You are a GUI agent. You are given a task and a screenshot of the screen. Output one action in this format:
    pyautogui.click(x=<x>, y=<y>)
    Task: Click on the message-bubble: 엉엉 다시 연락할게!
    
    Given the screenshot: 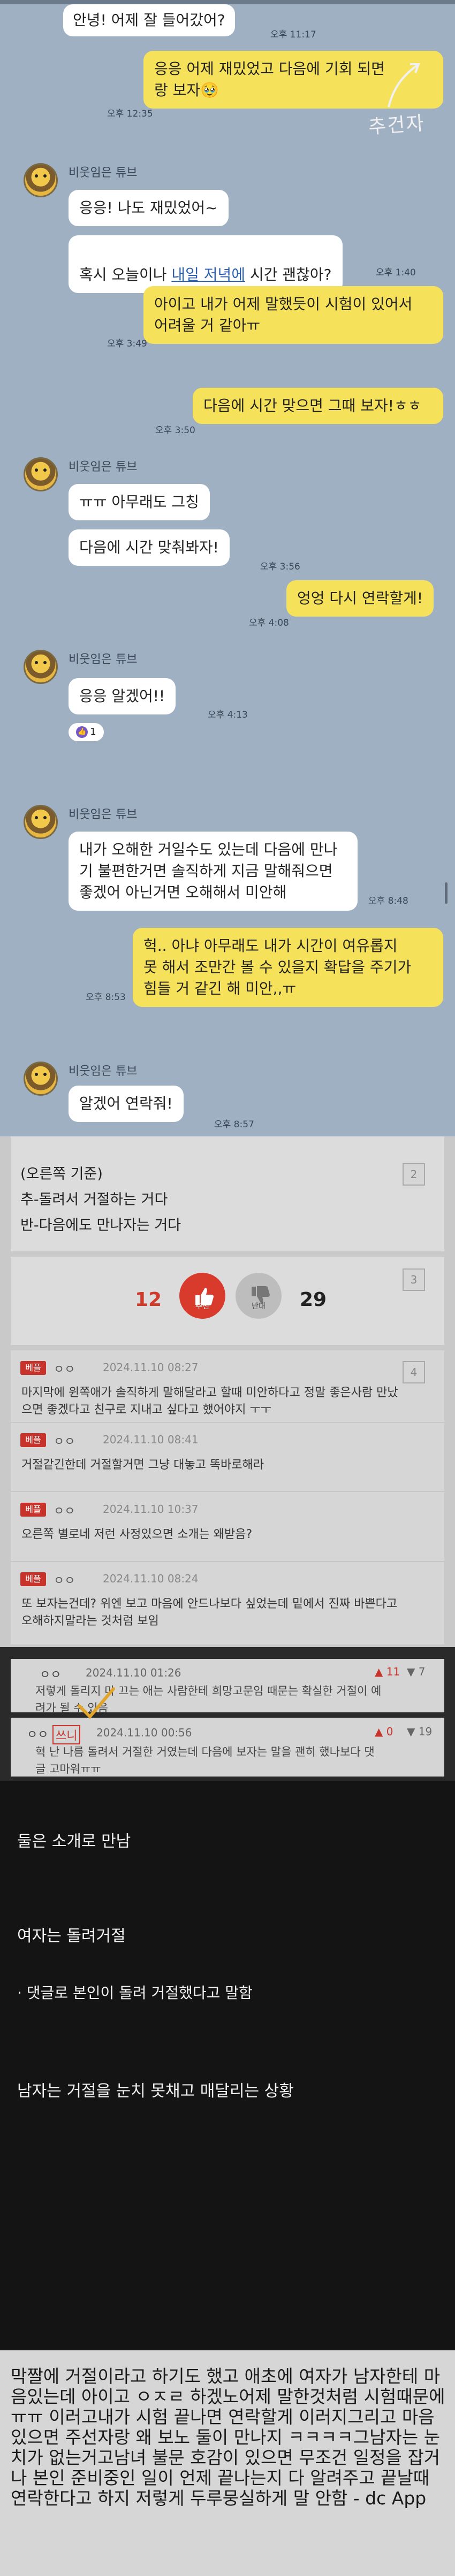 What is the action you would take?
    pyautogui.click(x=360, y=598)
    